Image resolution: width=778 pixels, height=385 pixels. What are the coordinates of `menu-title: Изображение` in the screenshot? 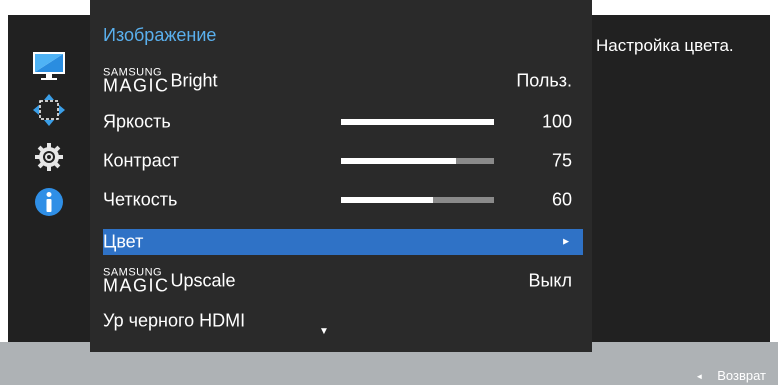 It's located at (160, 35).